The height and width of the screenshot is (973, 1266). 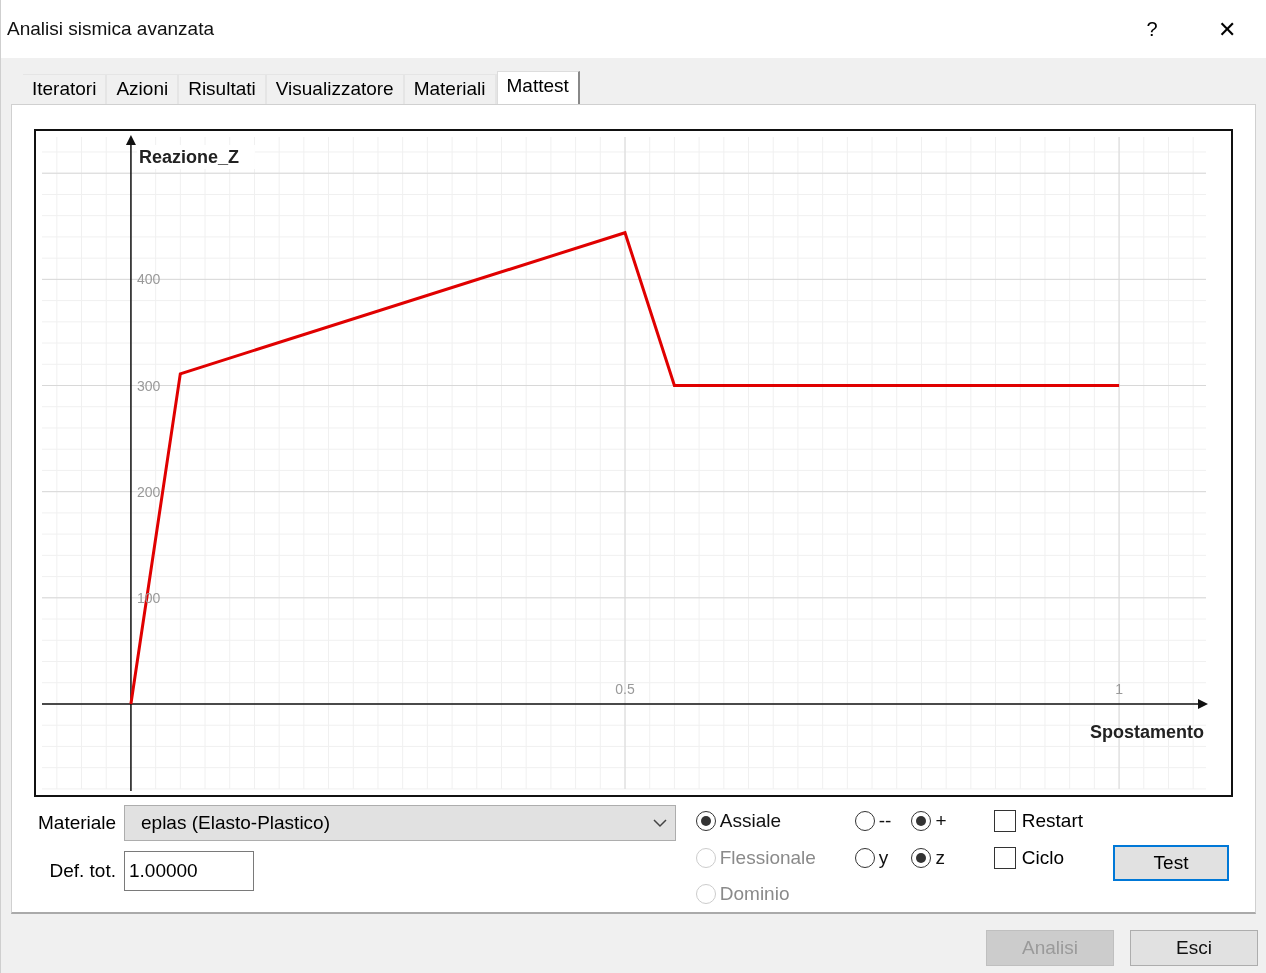 I want to click on test-button: Test, so click(x=1171, y=863).